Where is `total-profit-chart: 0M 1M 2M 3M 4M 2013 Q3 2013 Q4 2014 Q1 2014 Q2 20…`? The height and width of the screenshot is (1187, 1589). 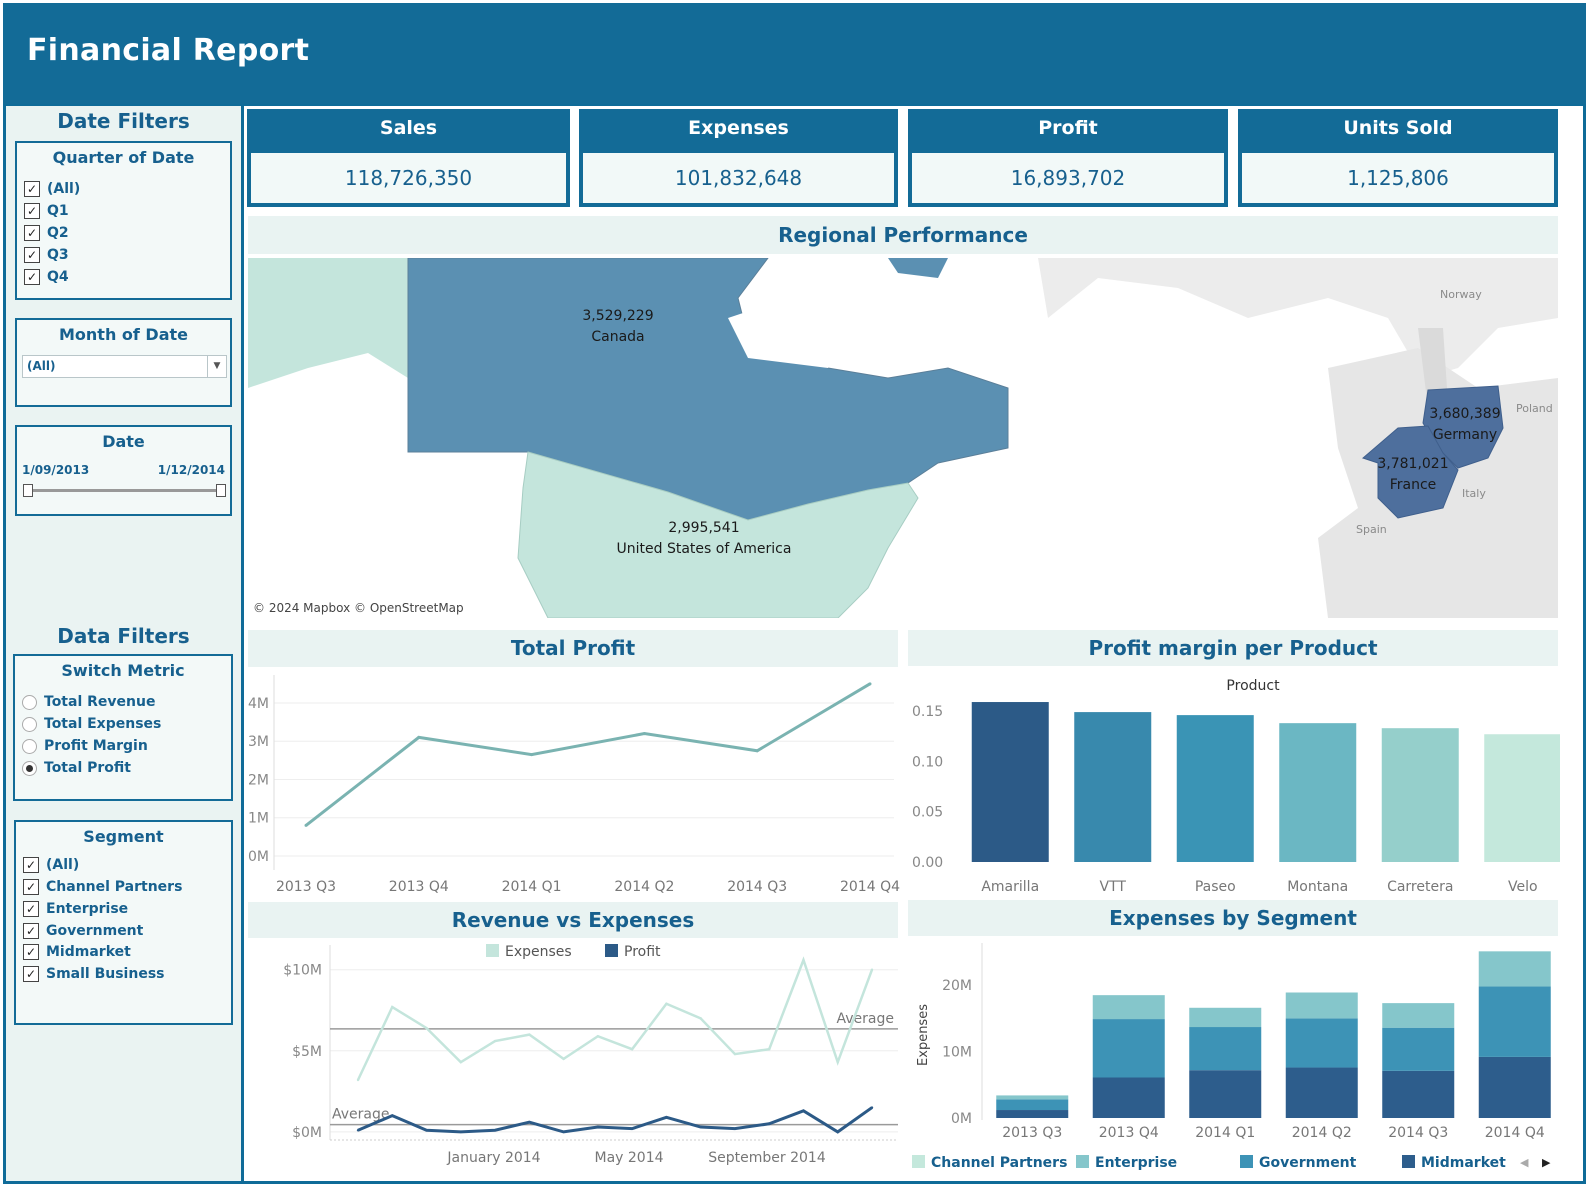
total-profit-chart: 0M 1M 2M 3M 4M 2013 Q3 2013 Q4 2014 Q1 2014 Q2 20… is located at coordinates (572, 783).